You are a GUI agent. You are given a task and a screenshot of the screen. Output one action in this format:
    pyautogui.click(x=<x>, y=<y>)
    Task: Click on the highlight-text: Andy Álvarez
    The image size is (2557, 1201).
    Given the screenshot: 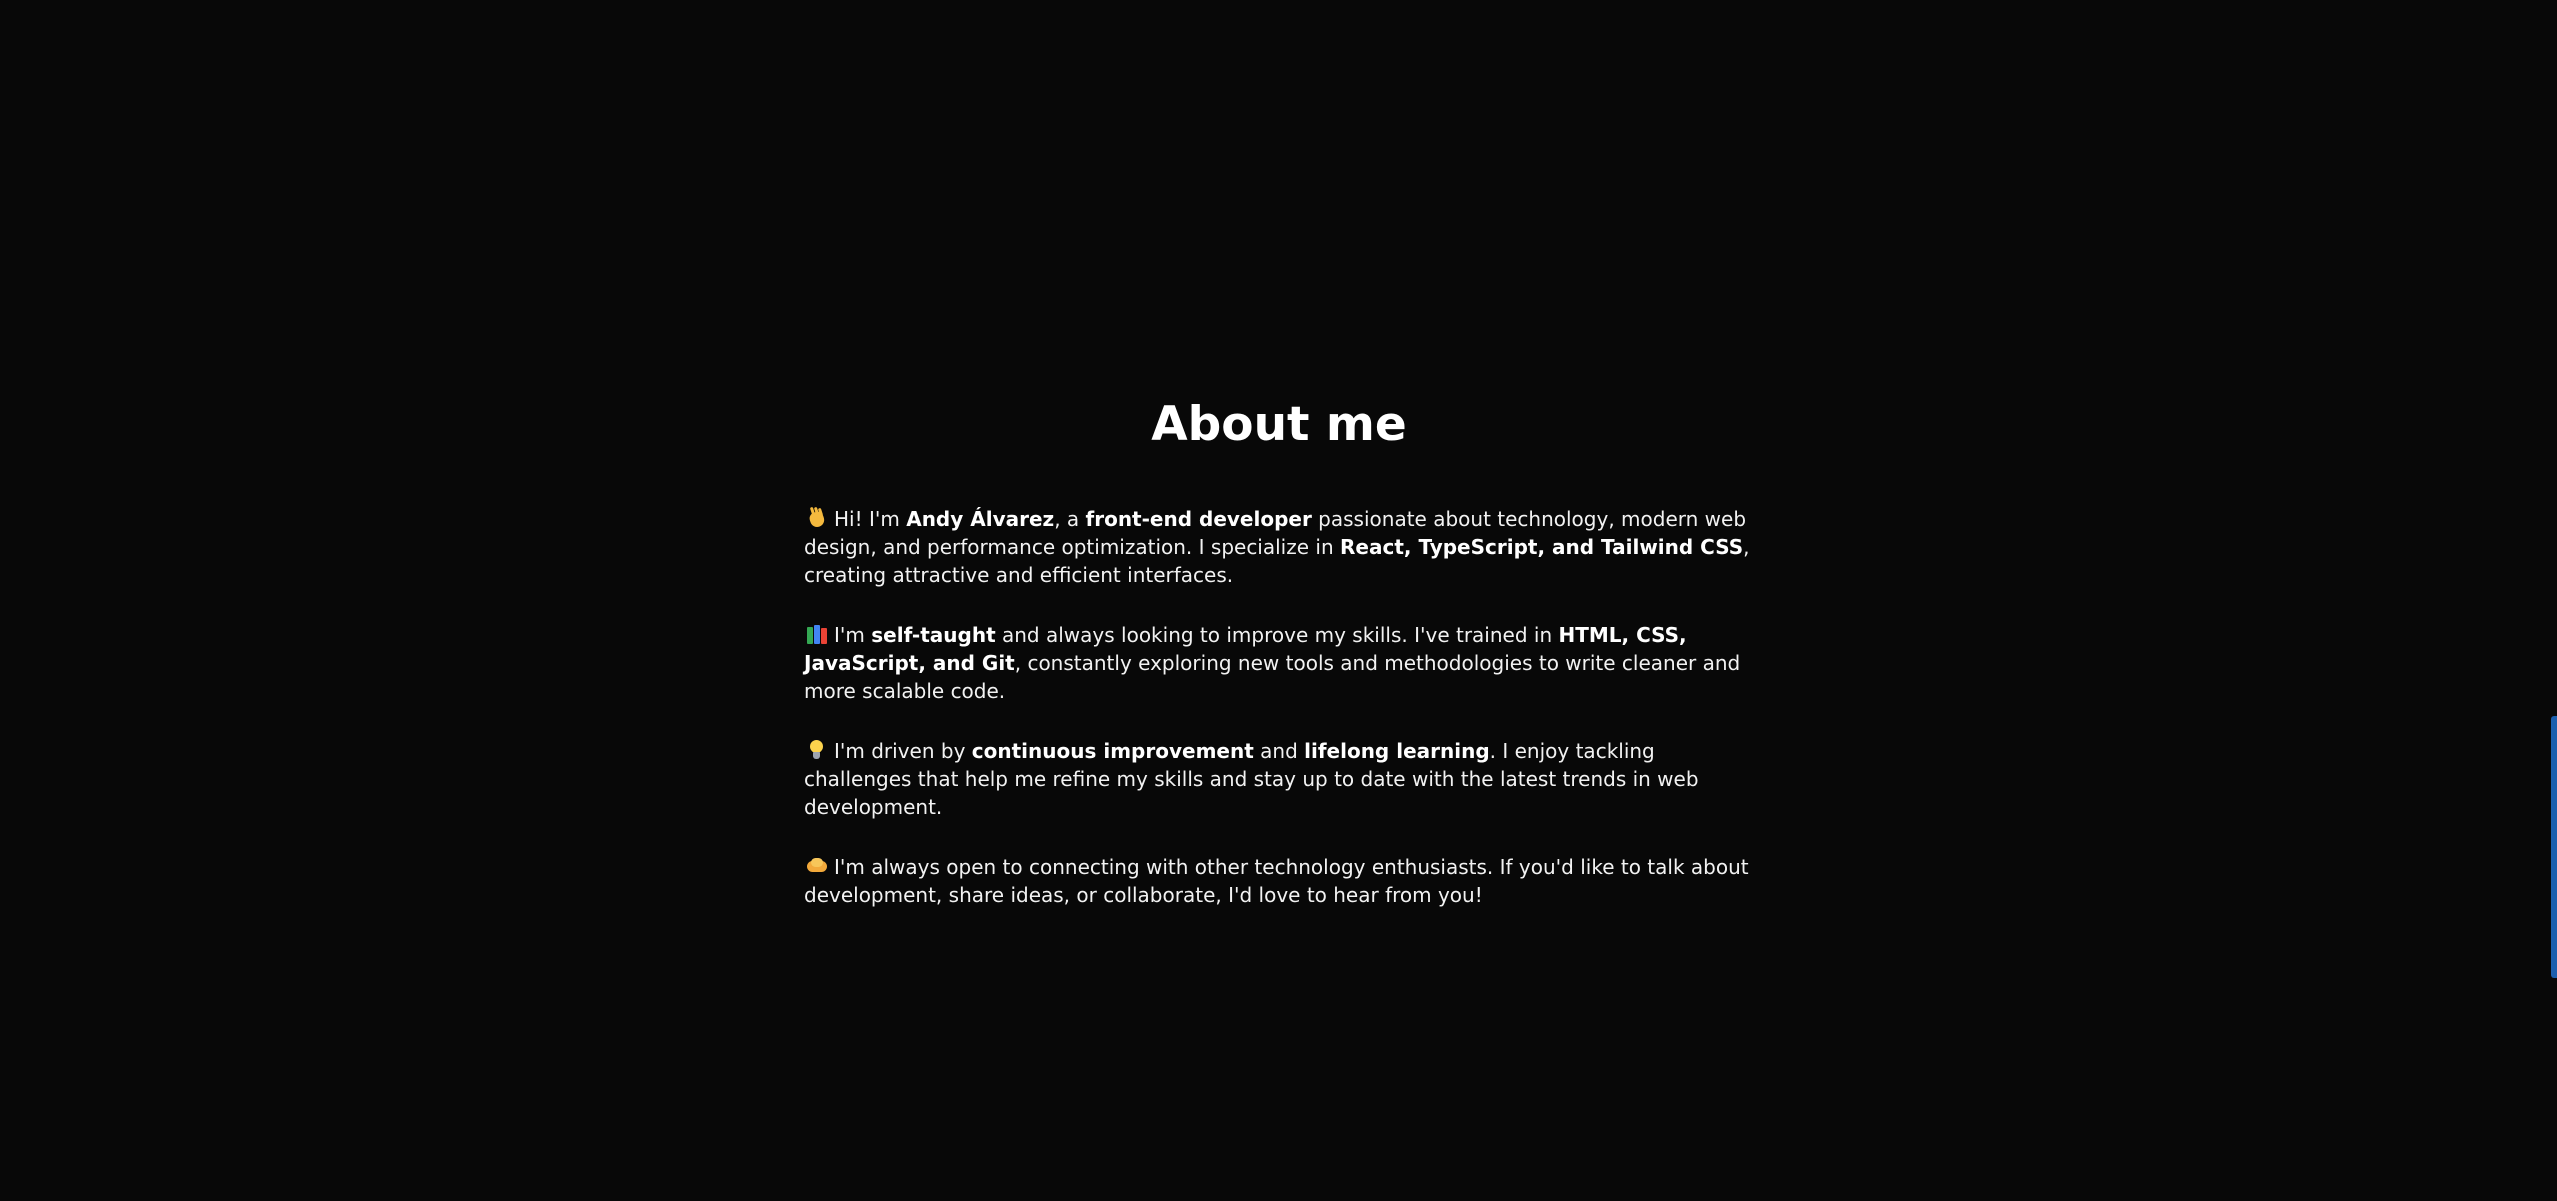 What is the action you would take?
    pyautogui.click(x=980, y=519)
    